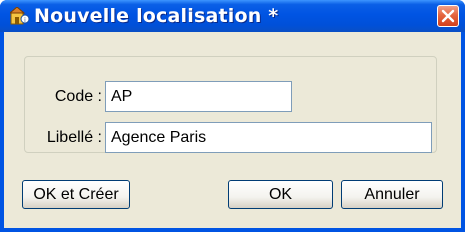  What do you see at coordinates (268, 137) in the screenshot?
I see `libelle-field` at bounding box center [268, 137].